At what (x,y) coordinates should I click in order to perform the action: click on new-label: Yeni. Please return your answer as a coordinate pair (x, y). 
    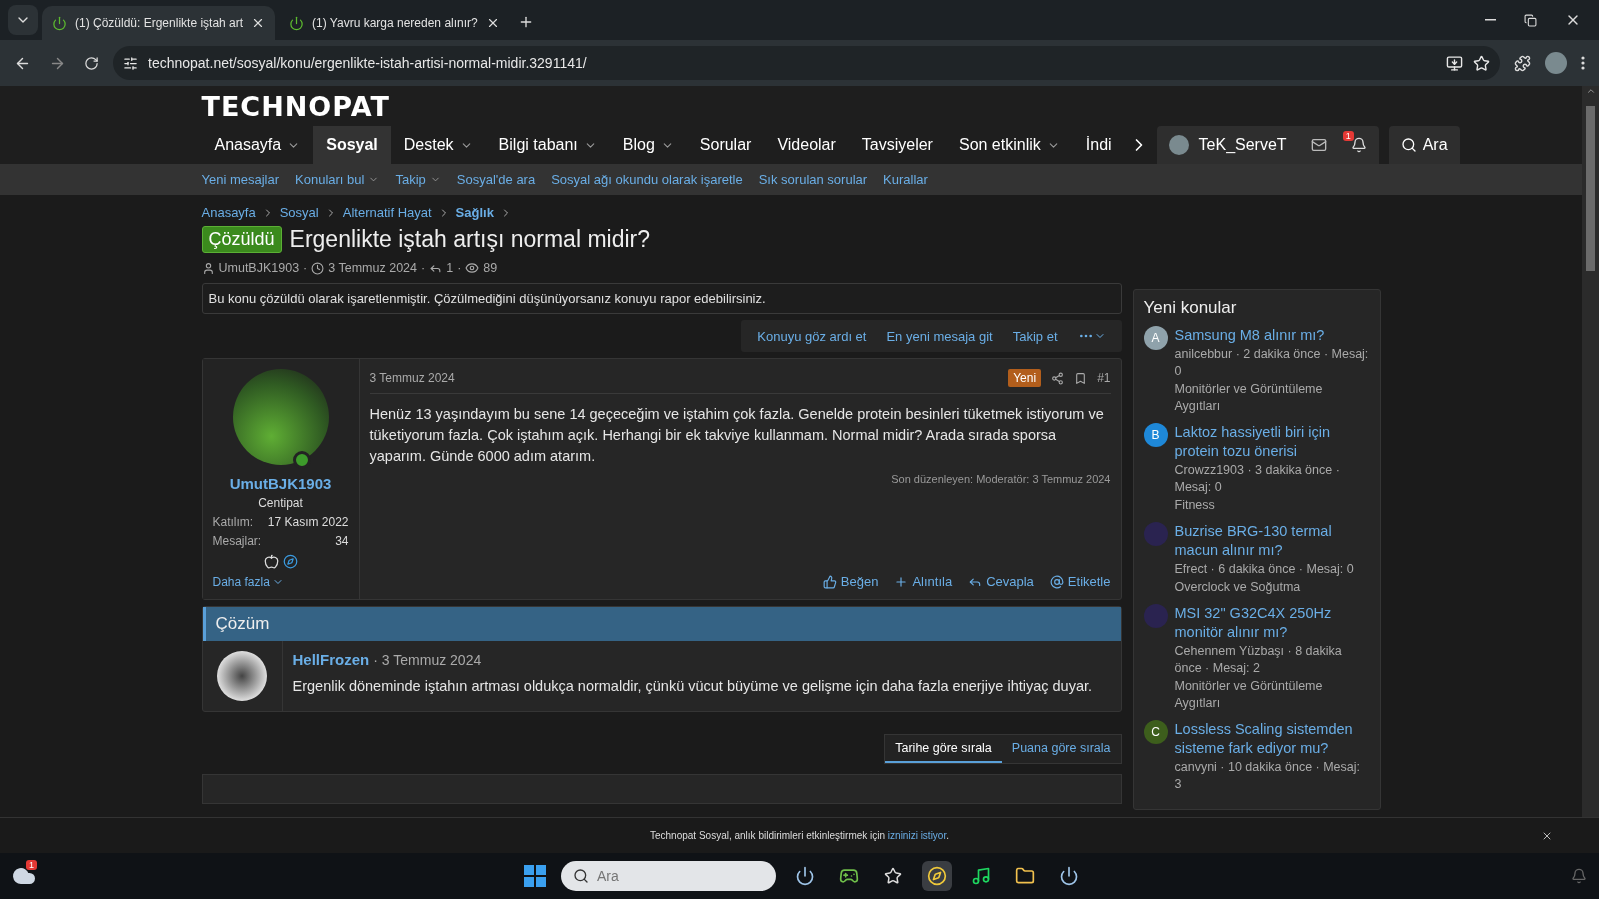
    Looking at the image, I should click on (1025, 378).